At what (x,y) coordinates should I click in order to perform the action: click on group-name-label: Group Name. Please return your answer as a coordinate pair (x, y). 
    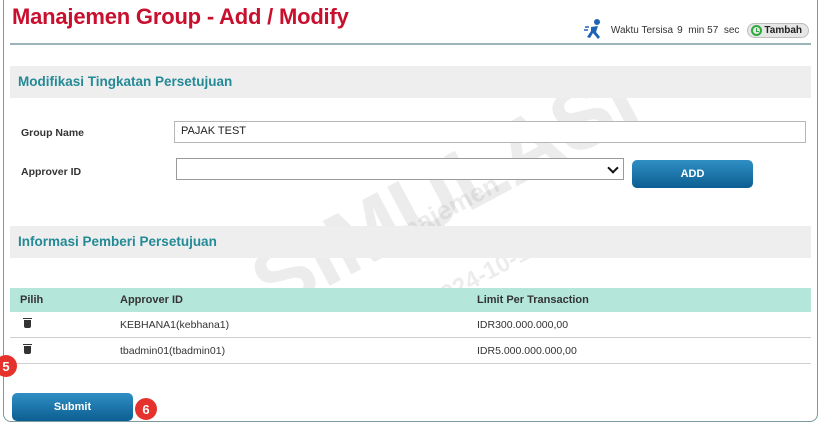
    Looking at the image, I should click on (53, 133).